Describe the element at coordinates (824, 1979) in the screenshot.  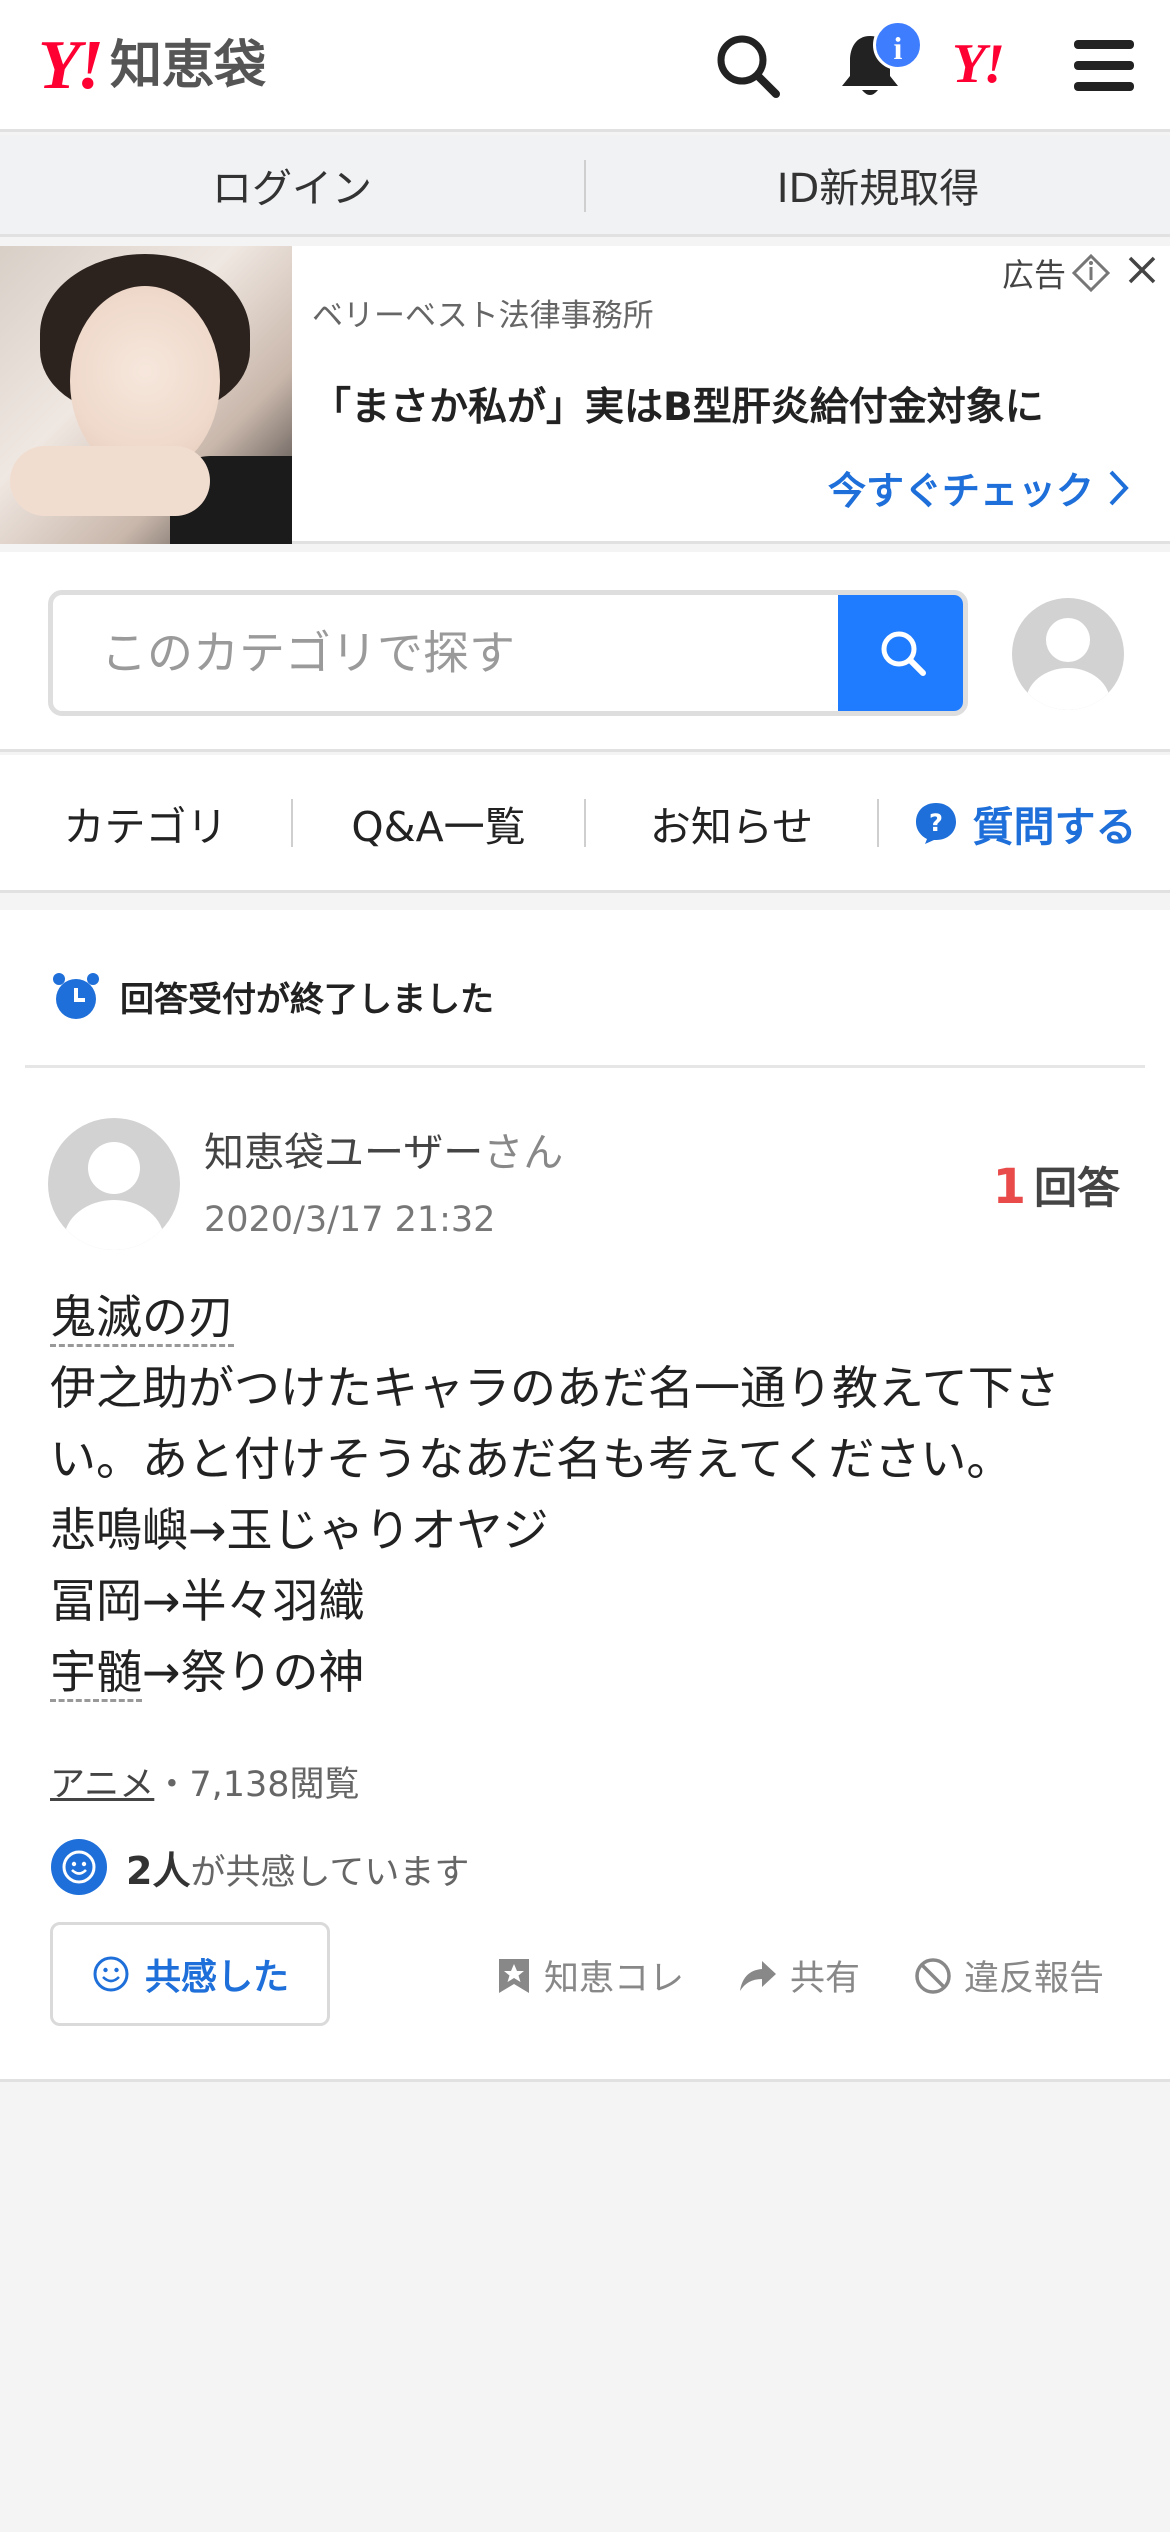
I see `share-label: 共有` at that location.